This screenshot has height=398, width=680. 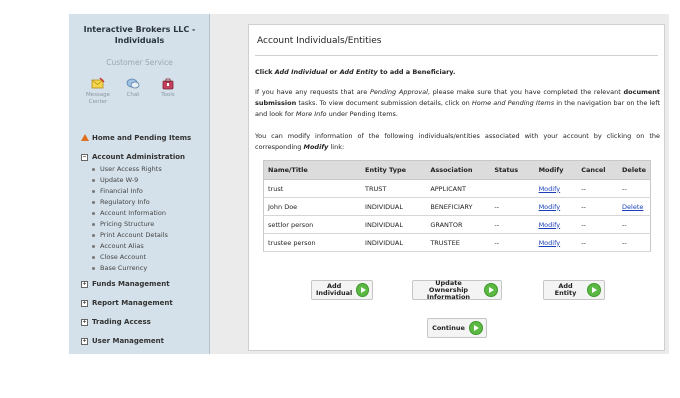 What do you see at coordinates (598, 224) in the screenshot?
I see `cell-cancel: --` at bounding box center [598, 224].